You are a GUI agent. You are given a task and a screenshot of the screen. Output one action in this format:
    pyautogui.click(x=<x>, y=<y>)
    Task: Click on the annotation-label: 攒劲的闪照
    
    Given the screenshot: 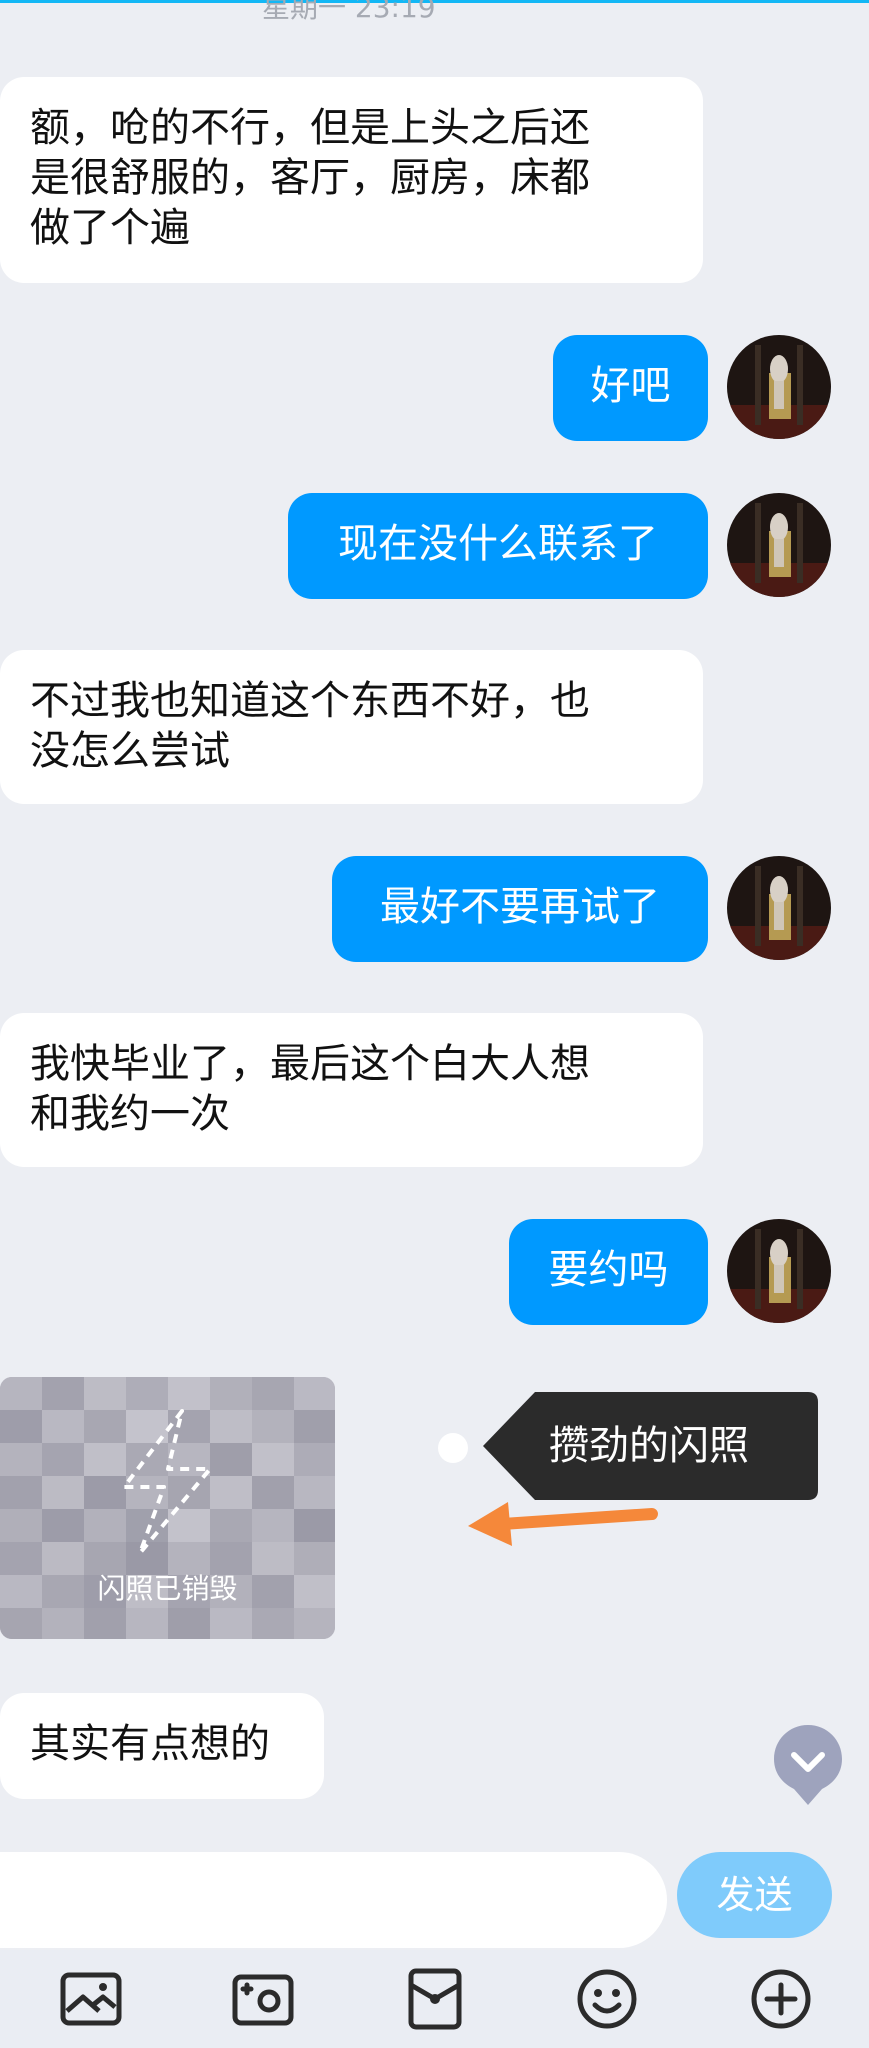 What is the action you would take?
    pyautogui.click(x=649, y=1446)
    